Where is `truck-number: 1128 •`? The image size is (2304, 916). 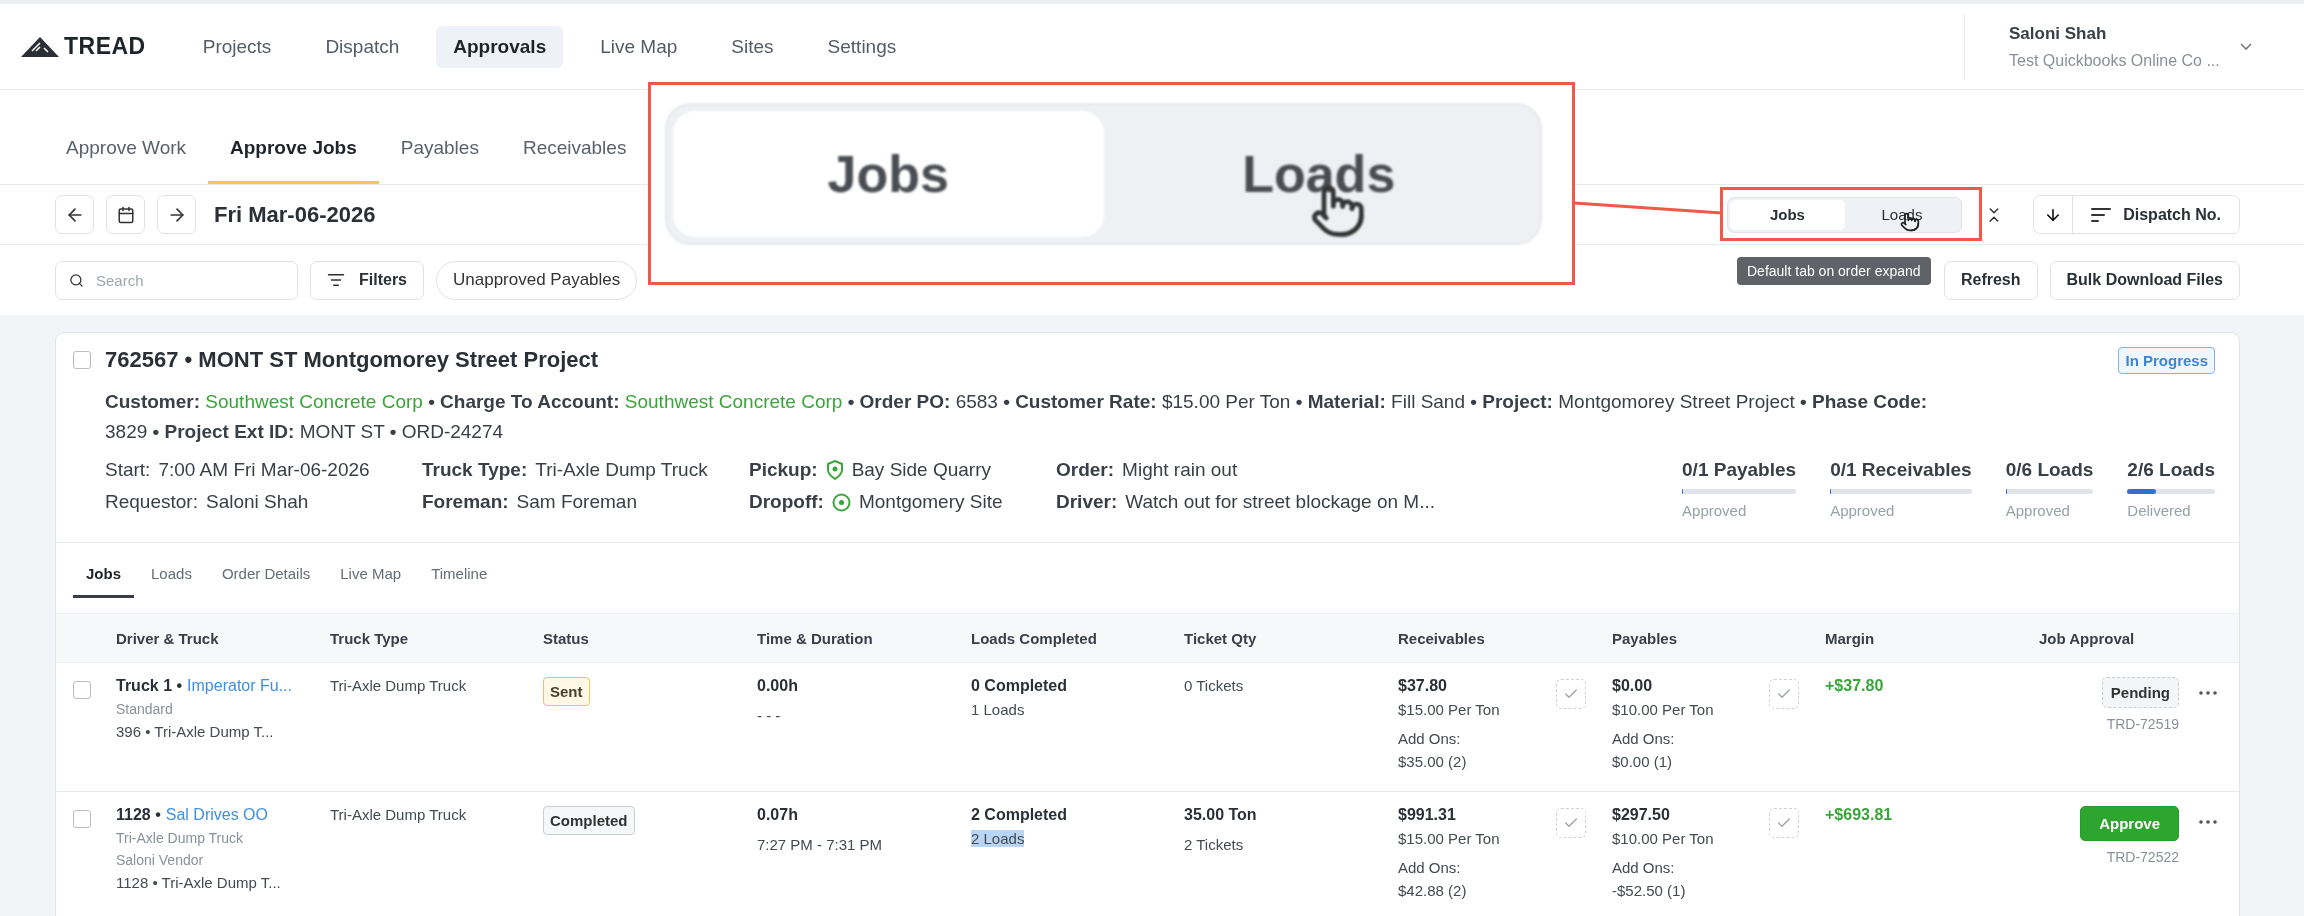
truck-number: 1128 • is located at coordinates (138, 815).